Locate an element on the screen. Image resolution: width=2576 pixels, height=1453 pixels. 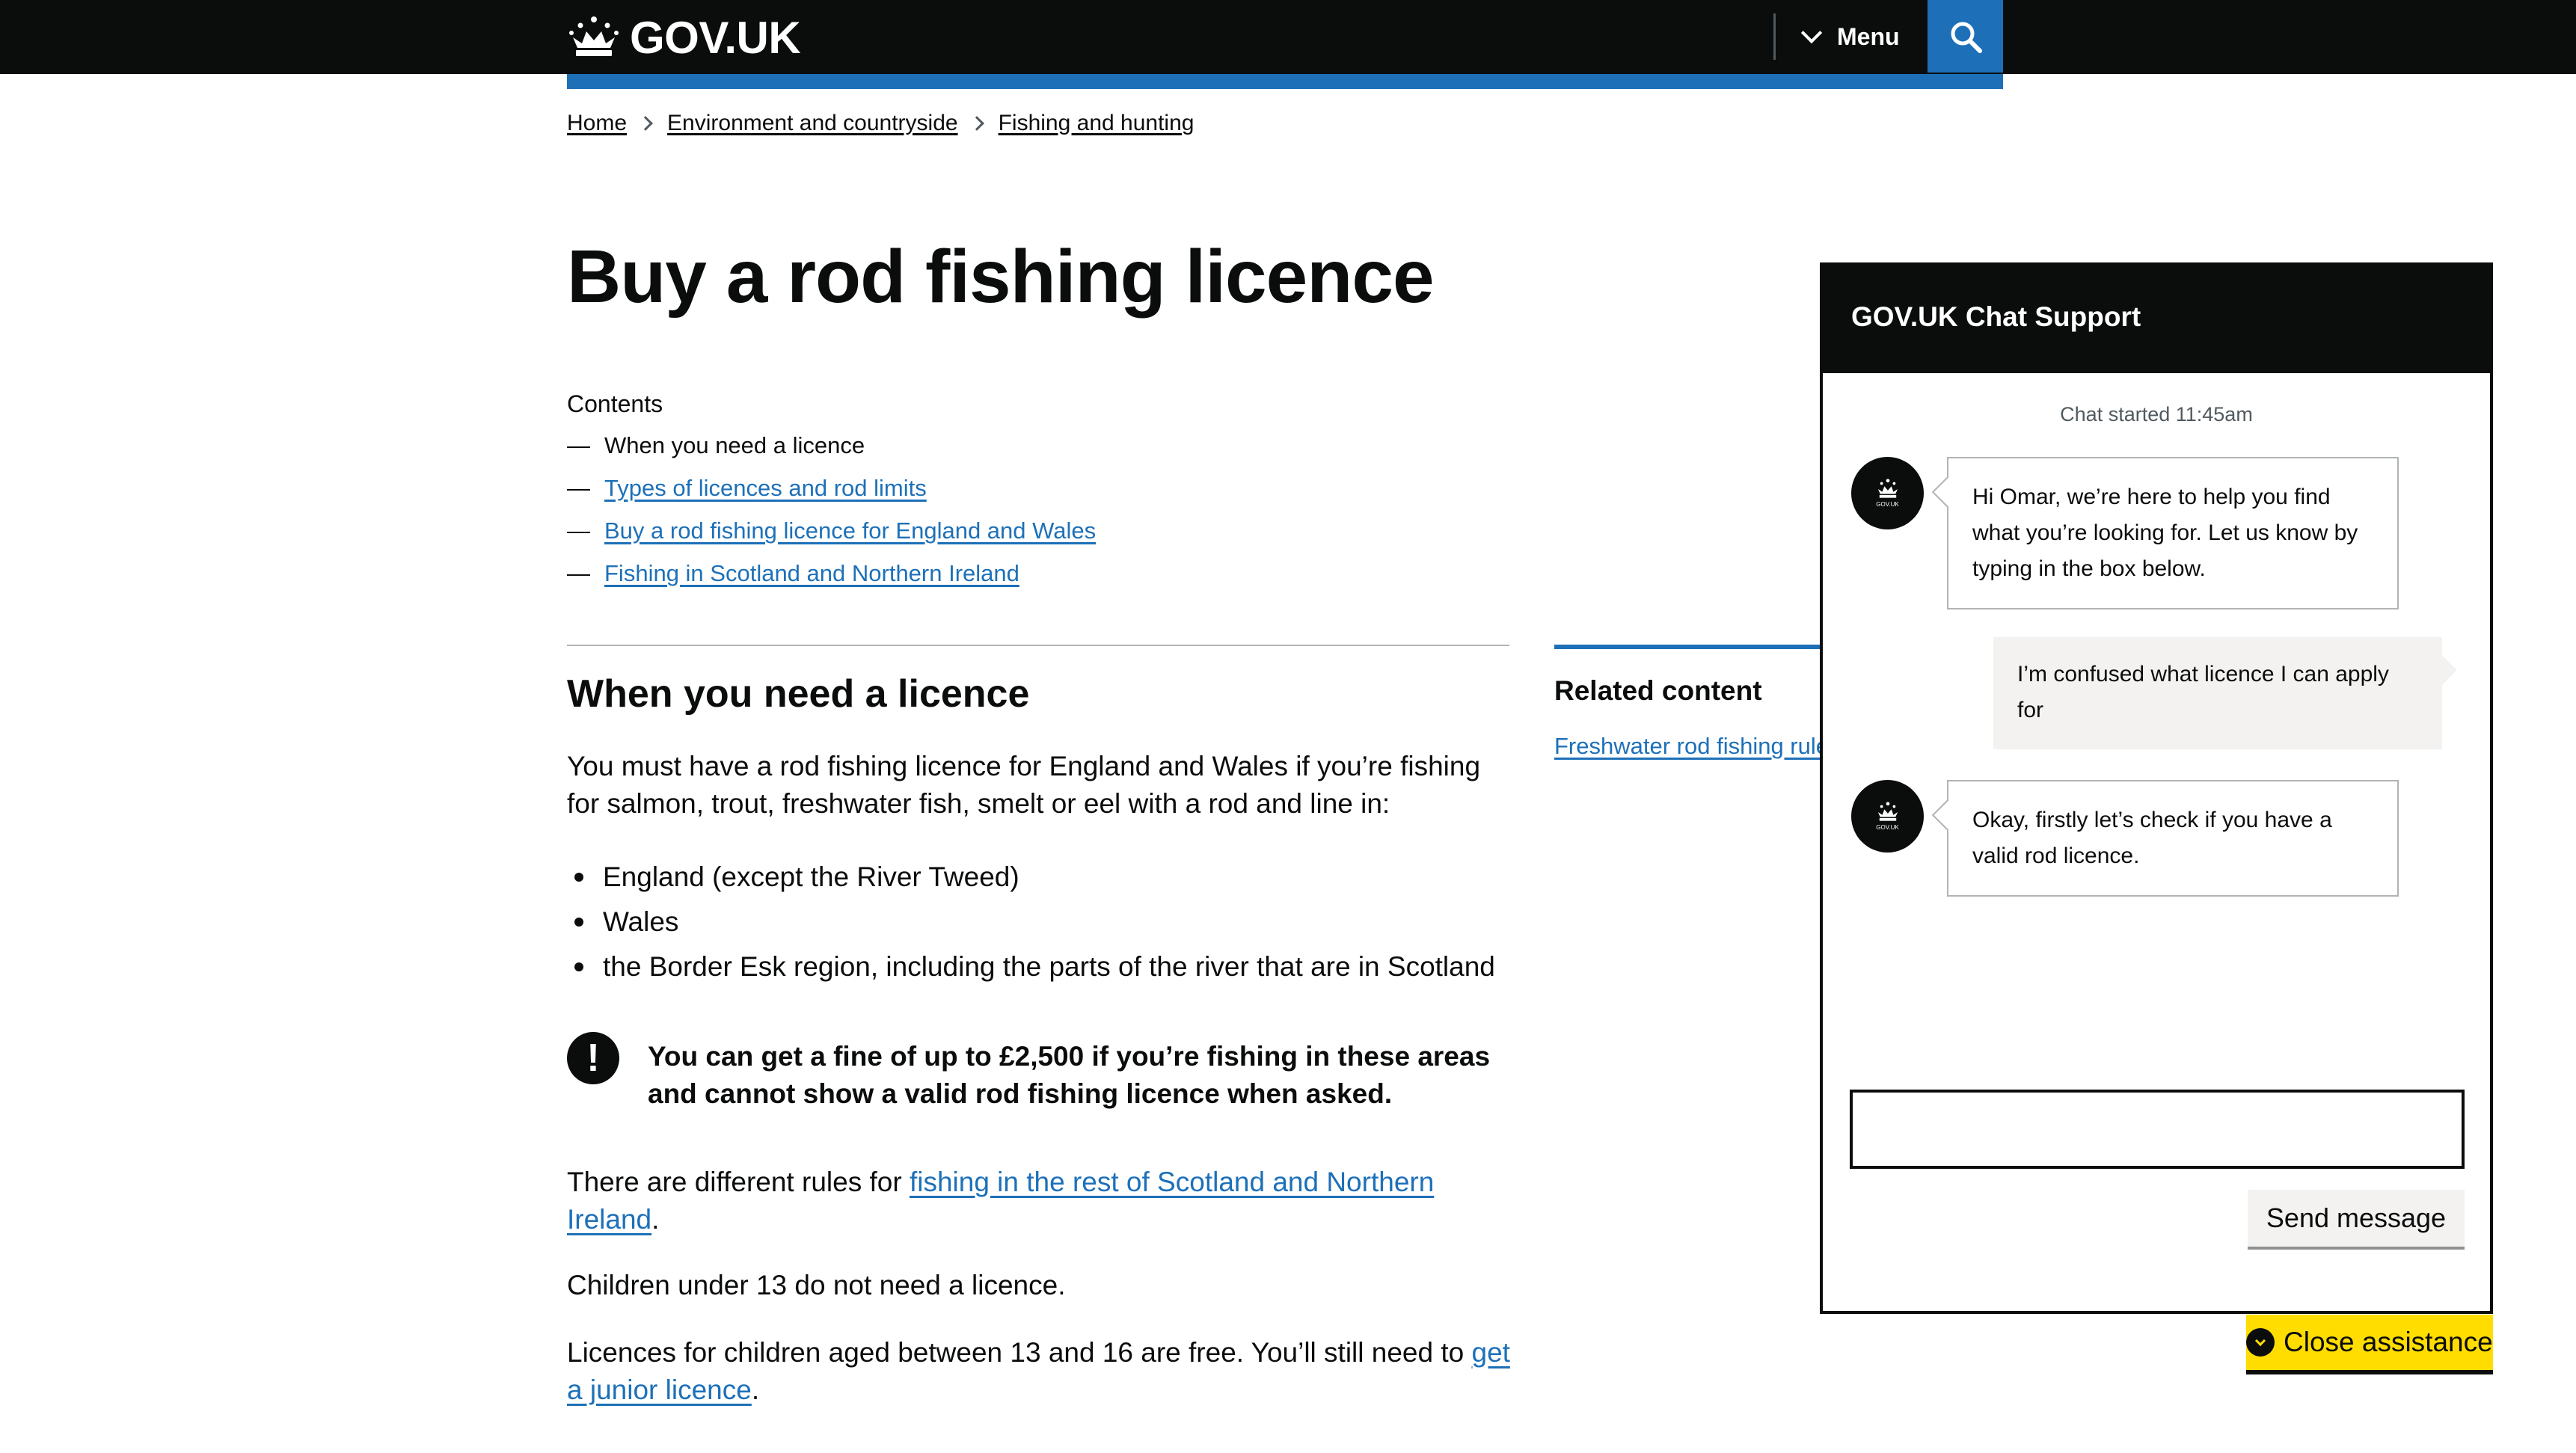
breadcrumb-environment: Environment and countryside is located at coordinates (812, 123).